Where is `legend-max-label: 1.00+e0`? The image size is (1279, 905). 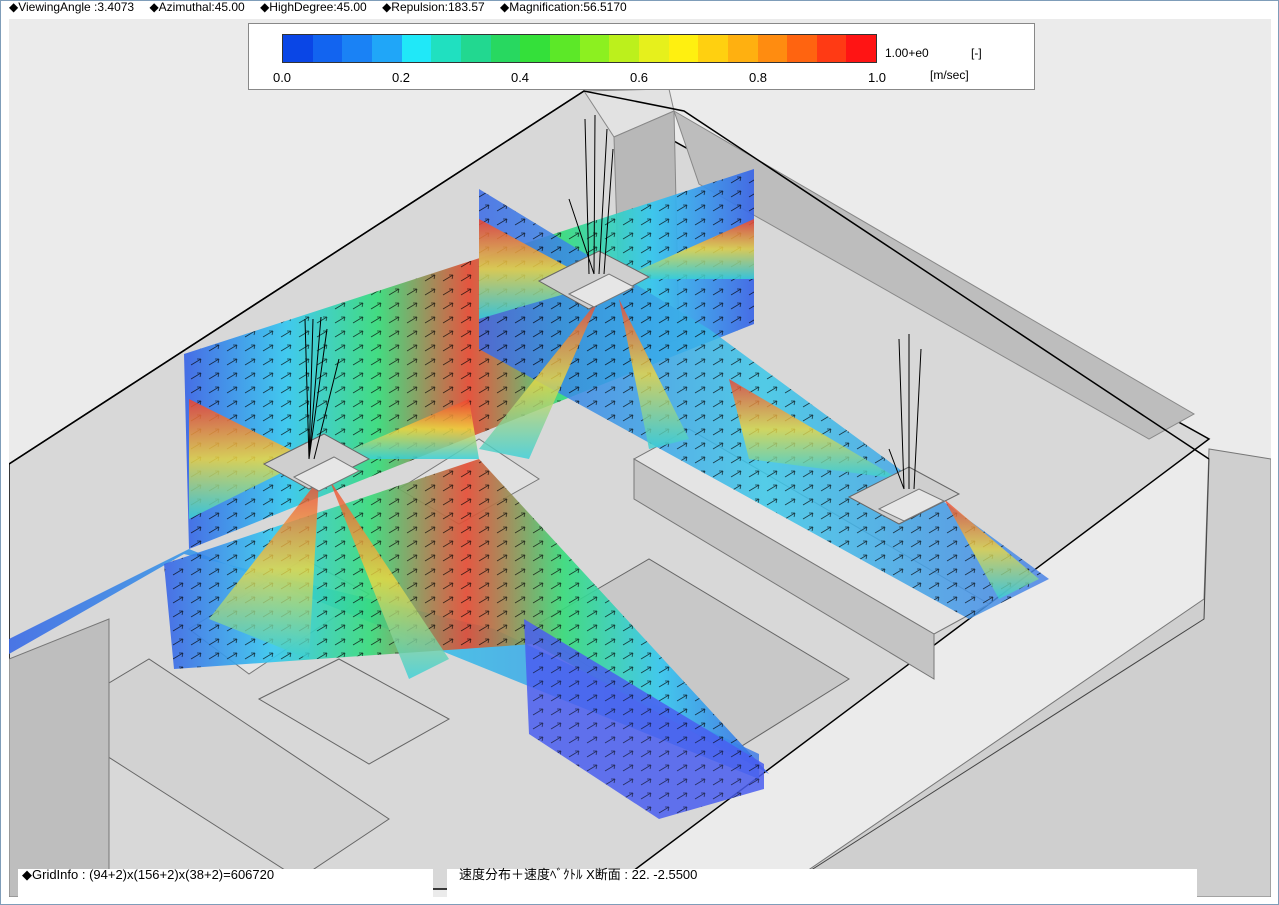
legend-max-label: 1.00+e0 is located at coordinates (907, 53).